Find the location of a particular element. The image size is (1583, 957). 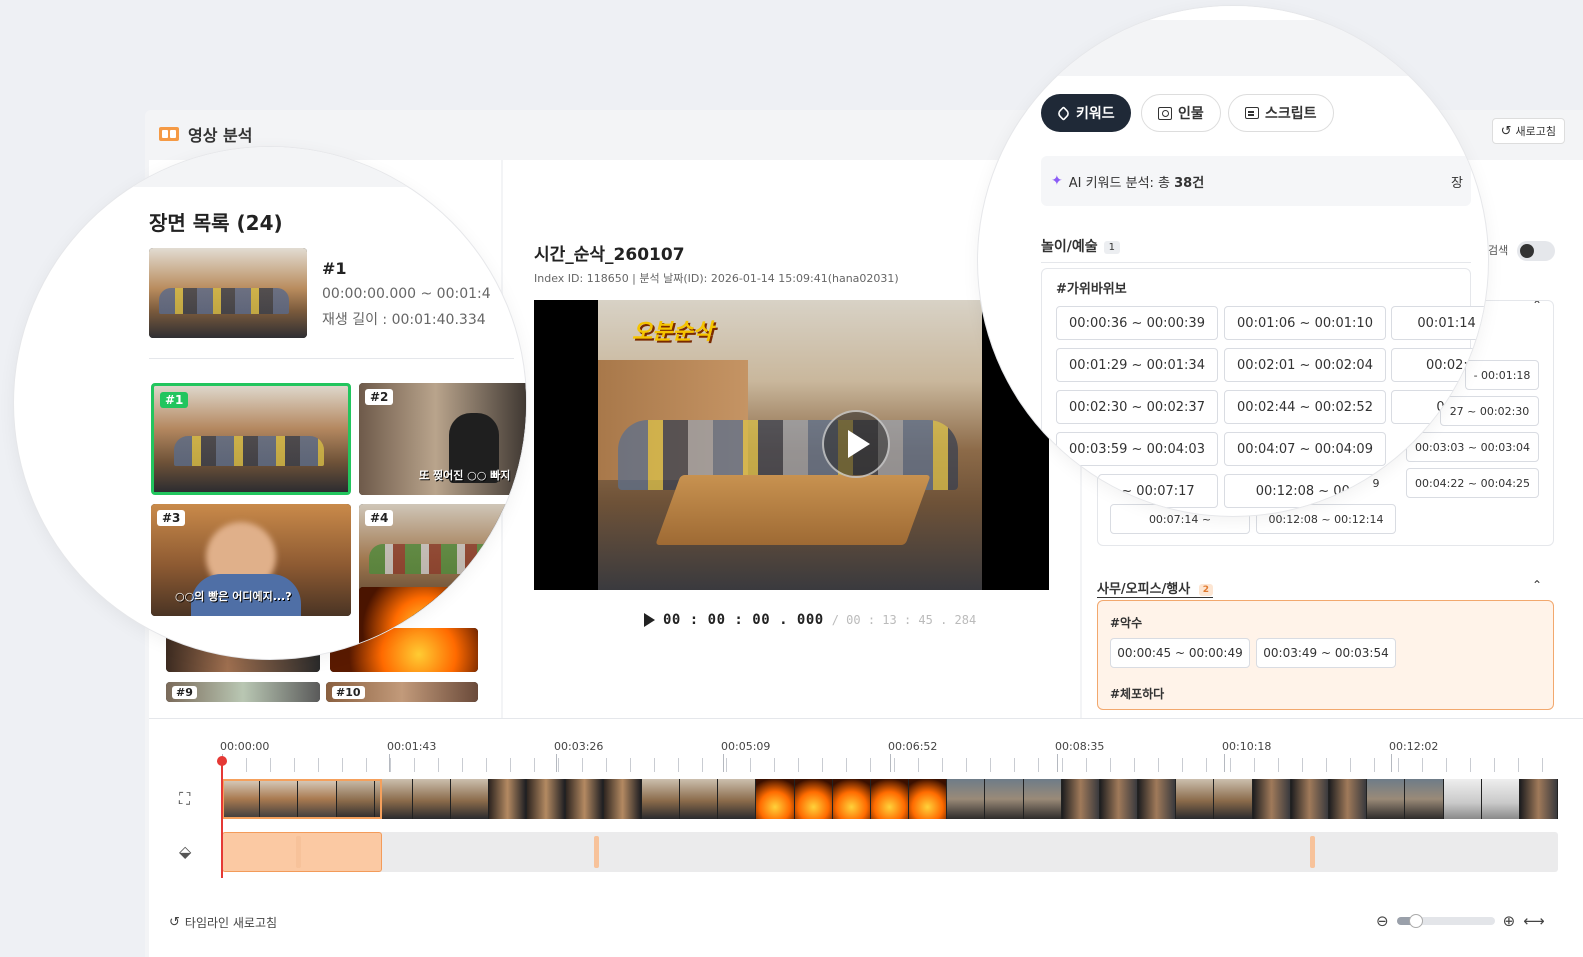

refresh-label: 새로고침 is located at coordinates (1535, 131).